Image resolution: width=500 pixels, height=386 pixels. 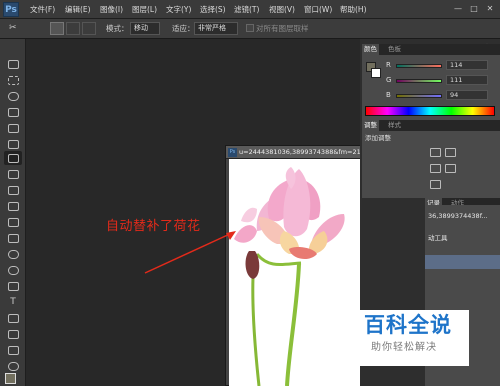 I want to click on r-label: R, so click(x=388, y=65).